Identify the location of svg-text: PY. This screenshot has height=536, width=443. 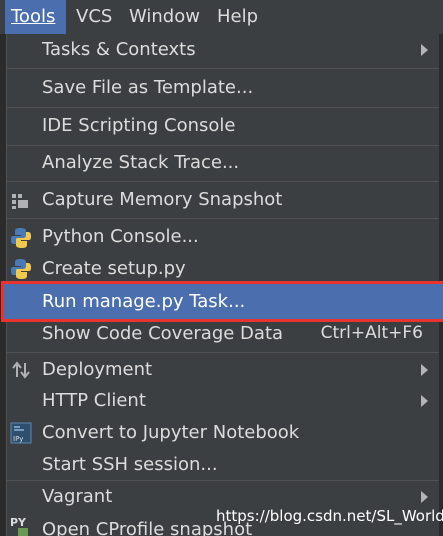
(18, 522).